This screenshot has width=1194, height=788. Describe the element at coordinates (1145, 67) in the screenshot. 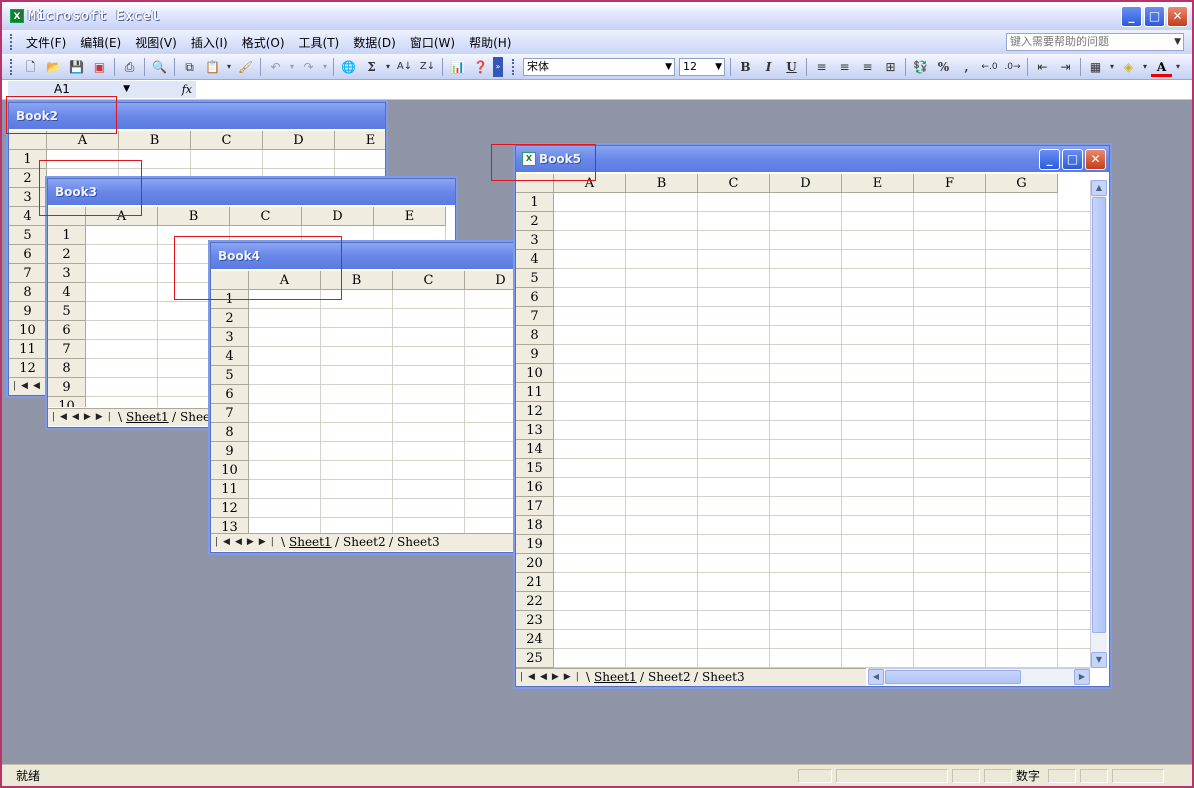

I see `fill-color-dropdown-icon: ▾` at that location.